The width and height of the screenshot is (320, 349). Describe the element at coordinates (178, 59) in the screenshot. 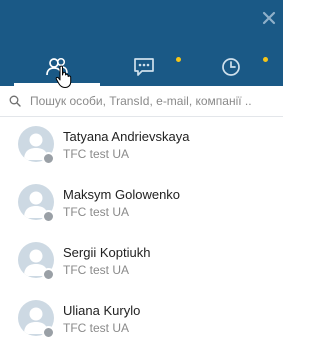

I see `chats-notification-dot` at that location.